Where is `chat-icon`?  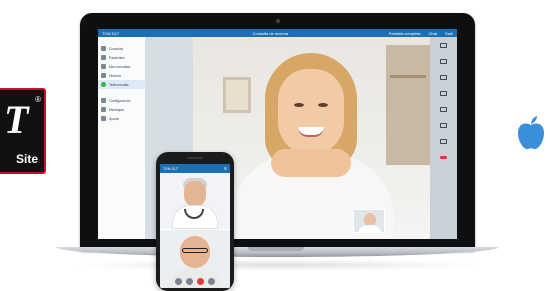
chat-icon is located at coordinates (443, 126).